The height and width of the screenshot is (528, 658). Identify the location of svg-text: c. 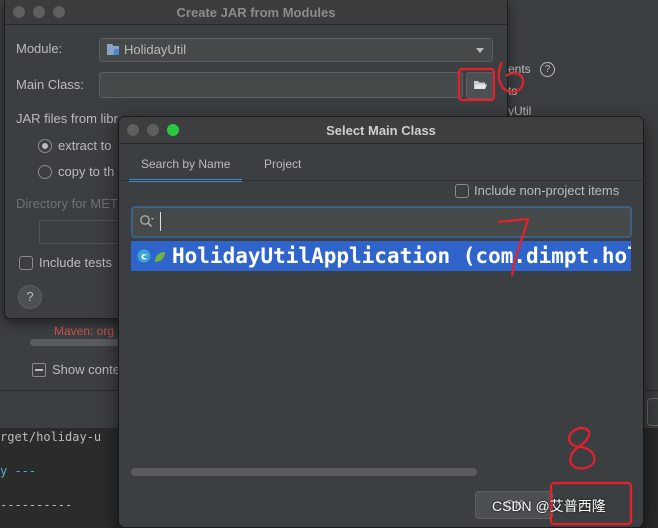
(144, 257).